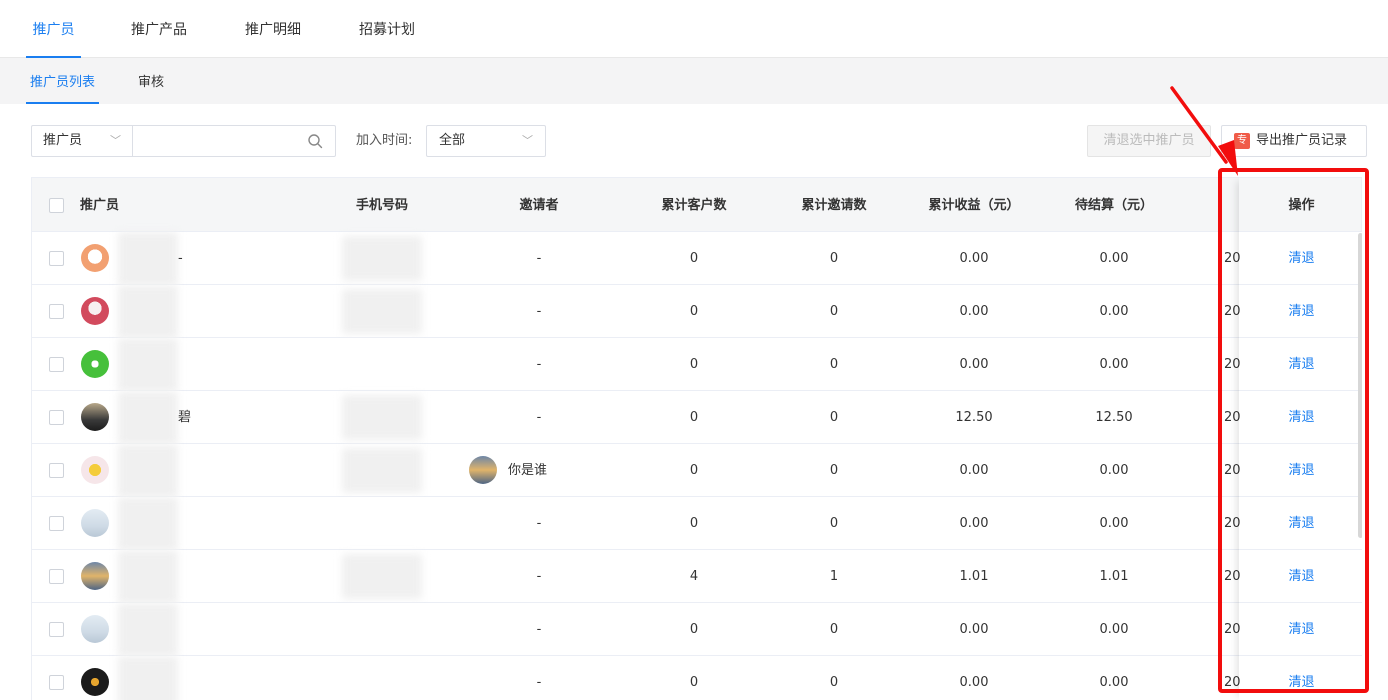 The width and height of the screenshot is (1388, 700). Describe the element at coordinates (528, 470) in the screenshot. I see `inviter-name: 你是谁` at that location.